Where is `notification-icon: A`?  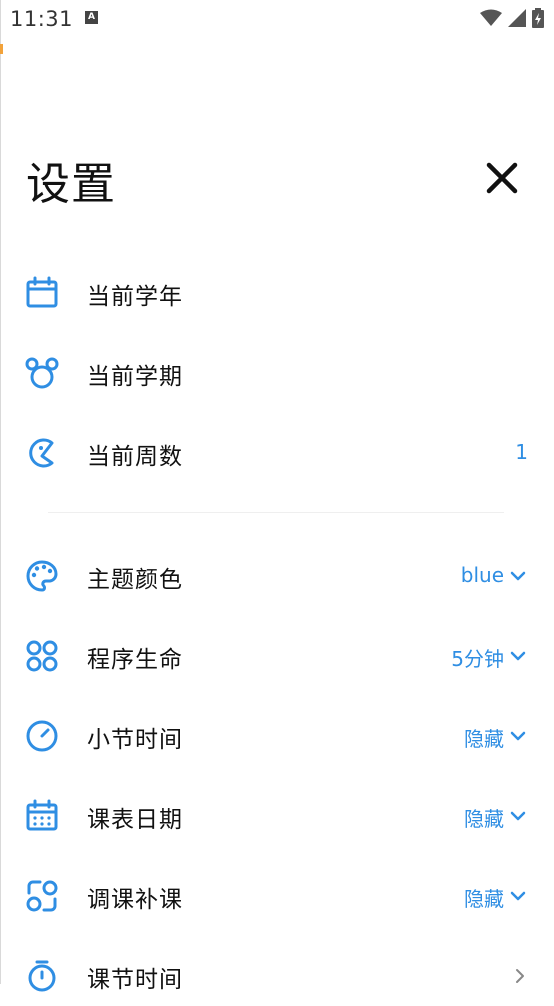
notification-icon: A is located at coordinates (91, 17).